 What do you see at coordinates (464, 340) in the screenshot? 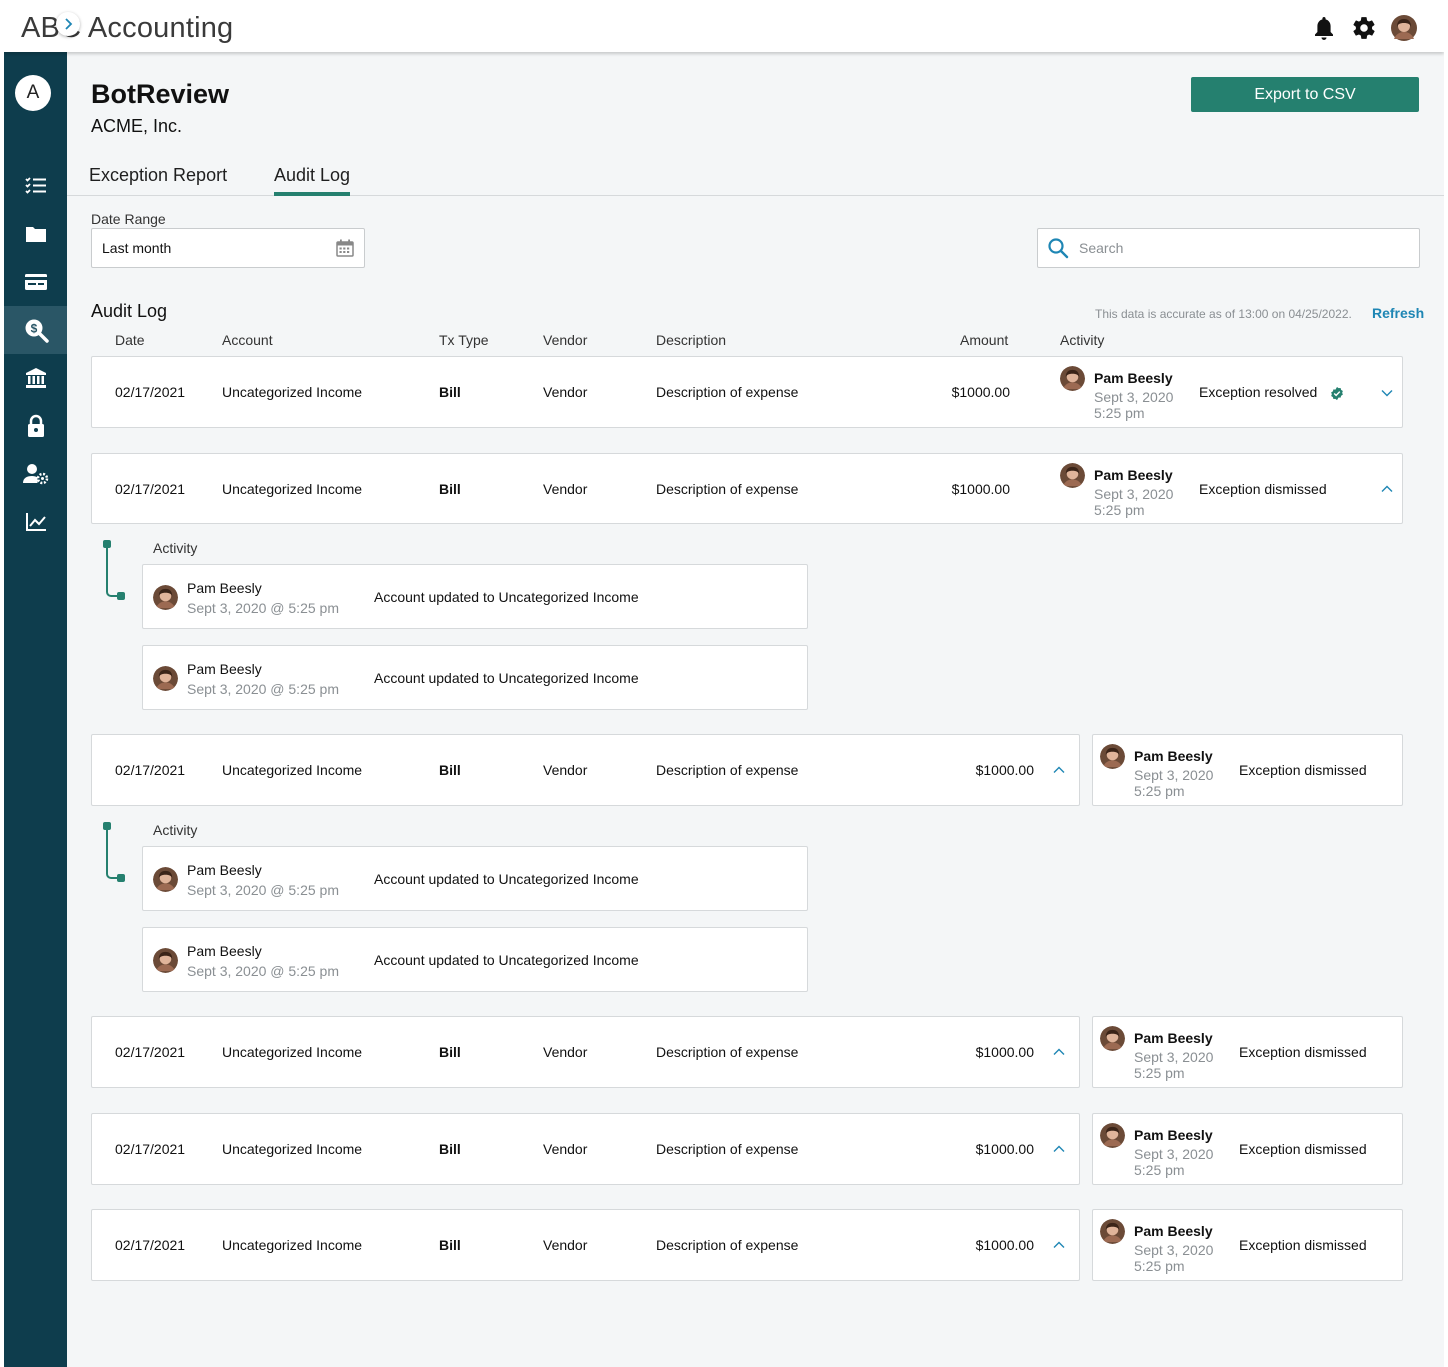
I see `column-header-tx-type: Tx Type` at bounding box center [464, 340].